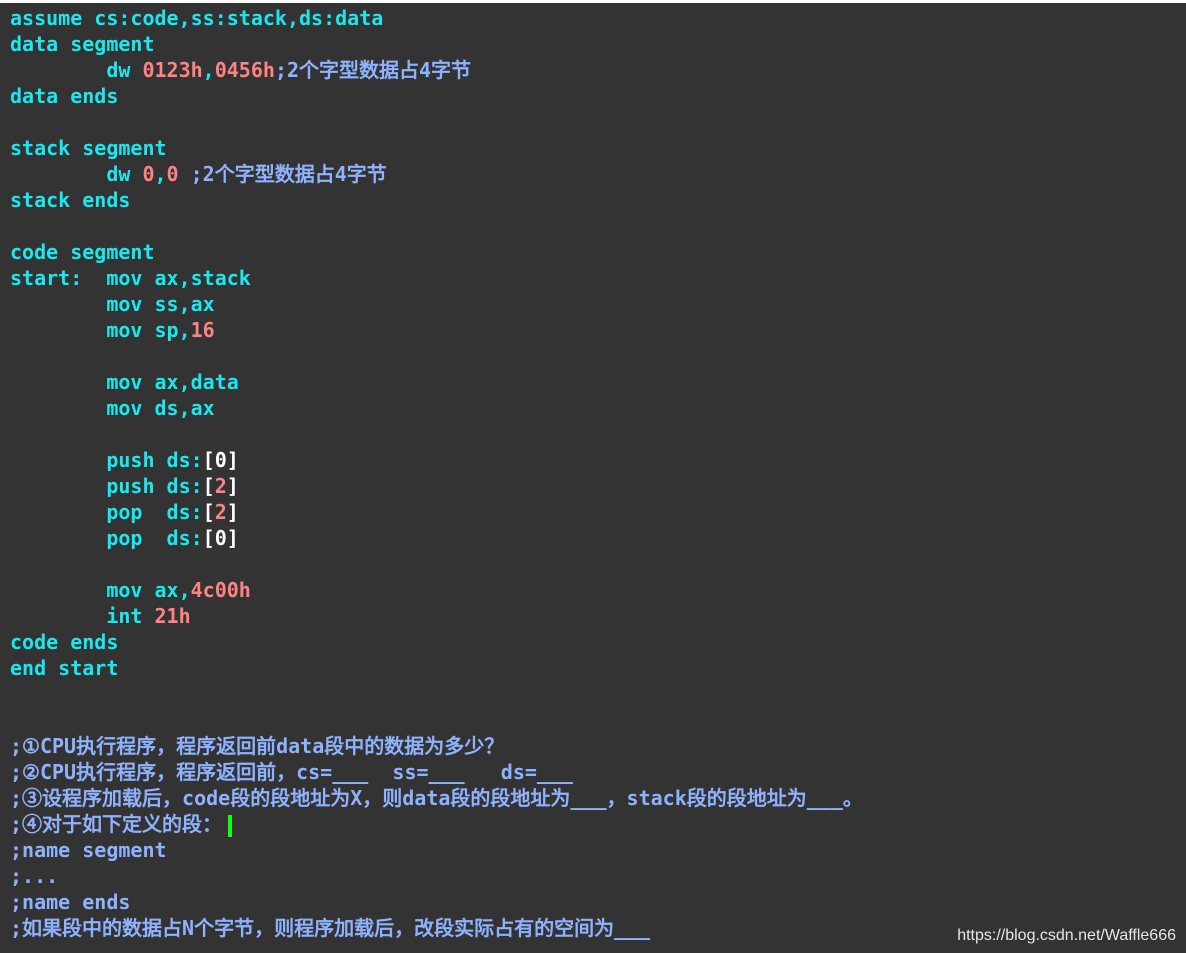 The height and width of the screenshot is (953, 1186). I want to click on code-line: ;④对于如下定义的段：, so click(436, 824).